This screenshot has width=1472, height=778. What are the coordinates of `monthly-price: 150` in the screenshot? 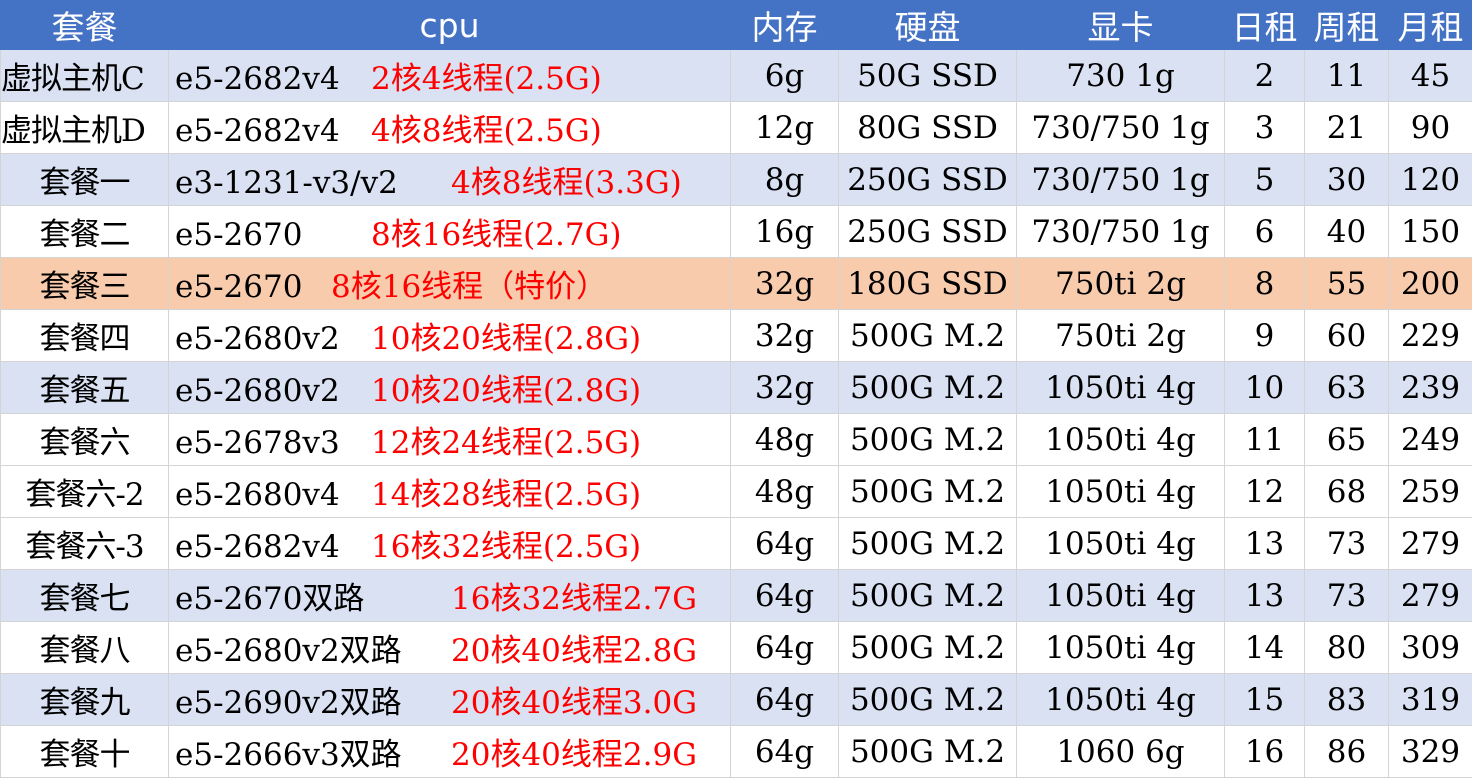 It's located at (1430, 232).